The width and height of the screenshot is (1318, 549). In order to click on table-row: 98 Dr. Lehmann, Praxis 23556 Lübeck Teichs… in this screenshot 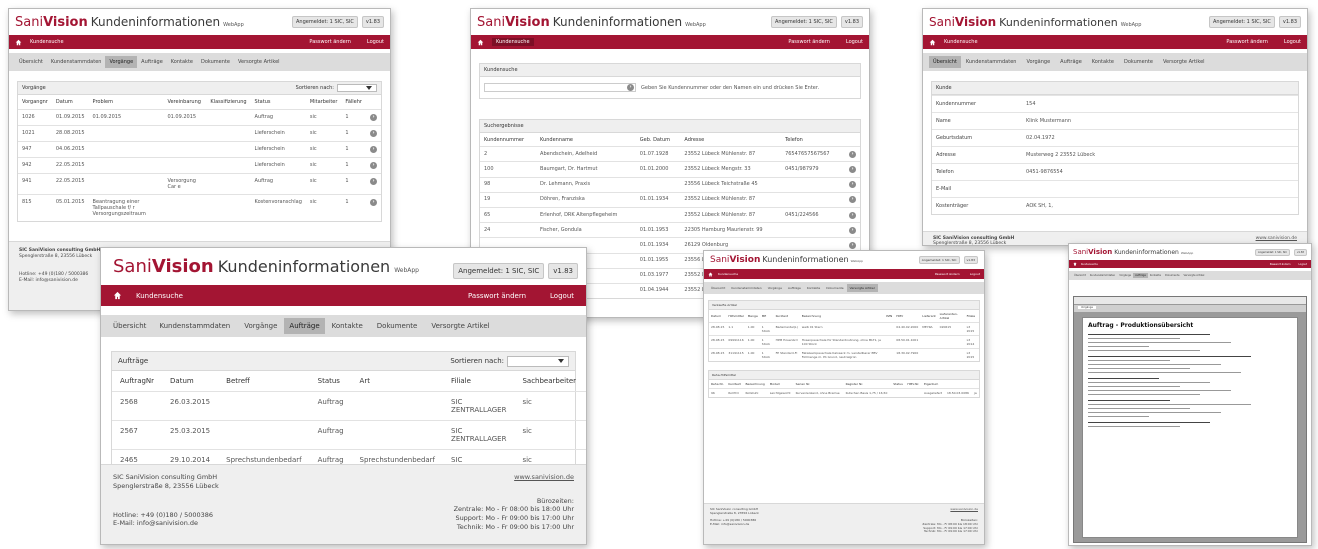, I will do `click(670, 184)`.